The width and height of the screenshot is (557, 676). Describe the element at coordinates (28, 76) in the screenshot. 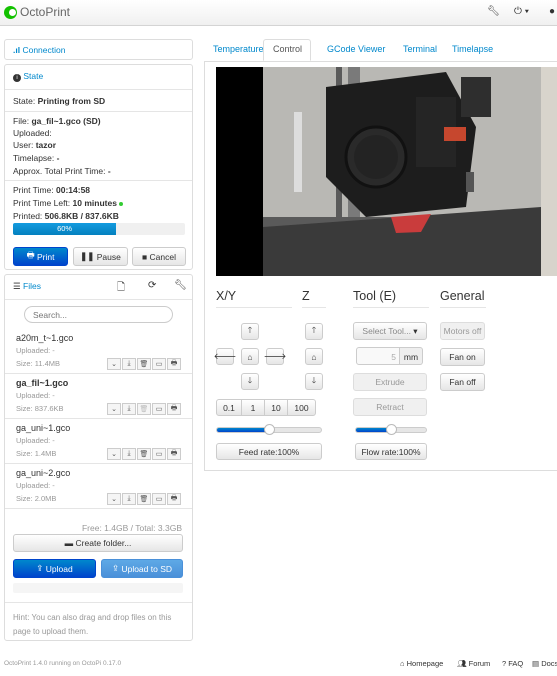

I see `state-toggle: i State` at that location.